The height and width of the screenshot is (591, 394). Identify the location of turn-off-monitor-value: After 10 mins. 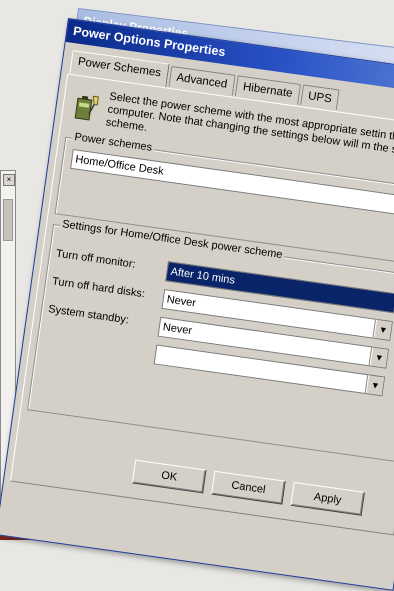
(202, 276).